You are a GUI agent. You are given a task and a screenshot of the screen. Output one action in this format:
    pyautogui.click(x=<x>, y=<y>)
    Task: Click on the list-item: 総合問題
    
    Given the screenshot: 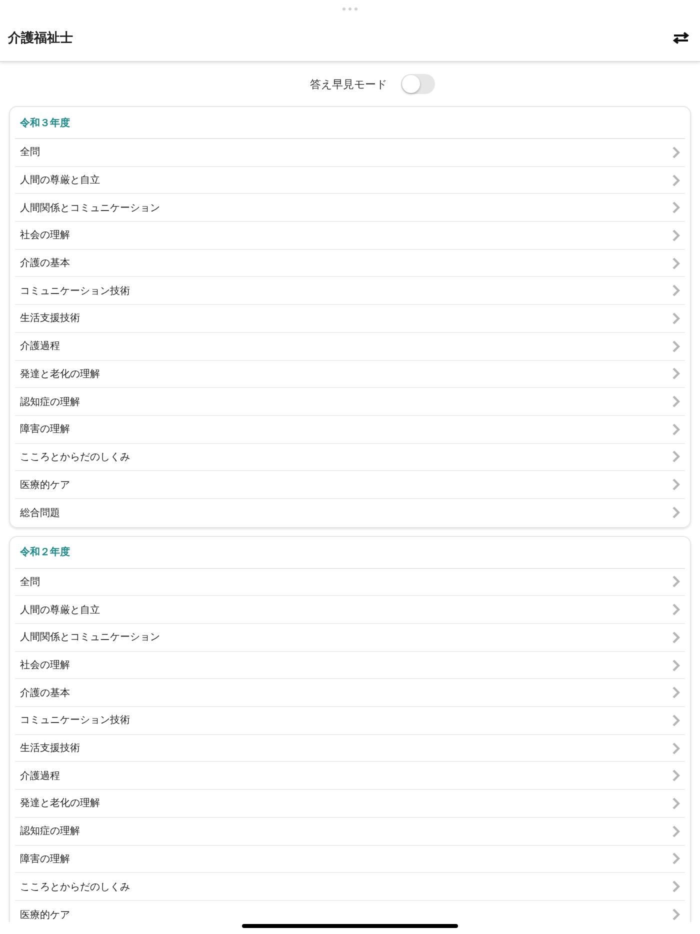 What is the action you would take?
    pyautogui.click(x=350, y=512)
    